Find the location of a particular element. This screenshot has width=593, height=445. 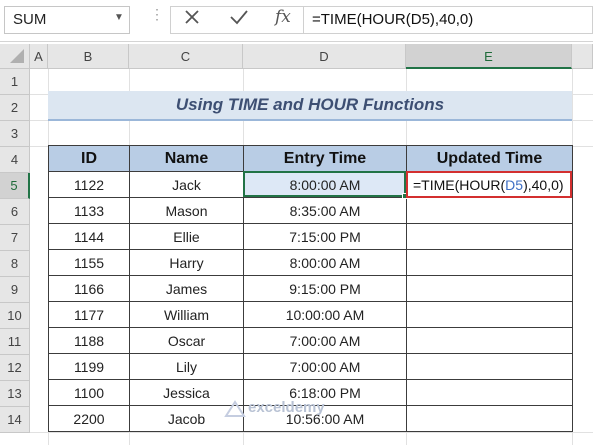

entry-time-cell: 7:15:00 PM is located at coordinates (325, 236).